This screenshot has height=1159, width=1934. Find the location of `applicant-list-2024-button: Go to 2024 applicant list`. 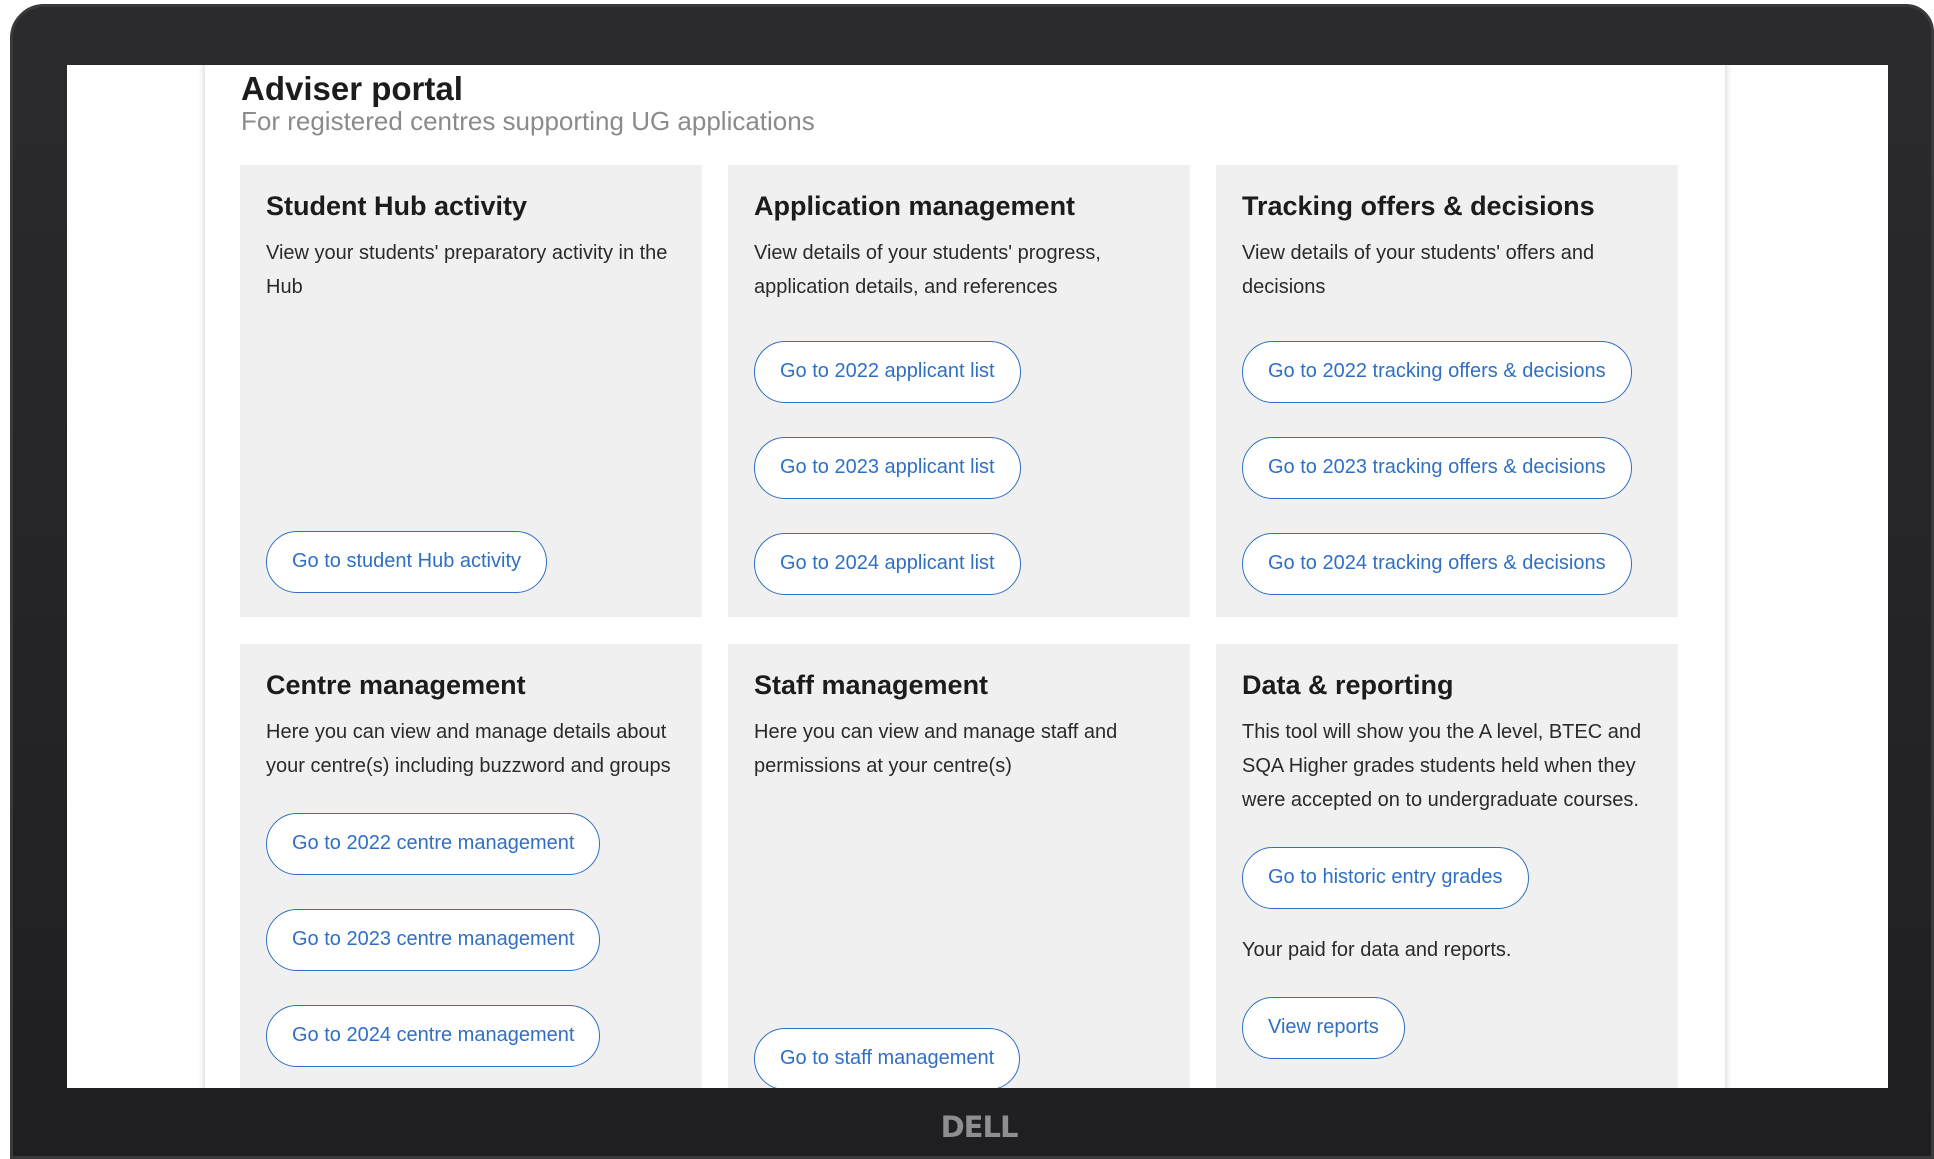

applicant-list-2024-button: Go to 2024 applicant list is located at coordinates (887, 564).